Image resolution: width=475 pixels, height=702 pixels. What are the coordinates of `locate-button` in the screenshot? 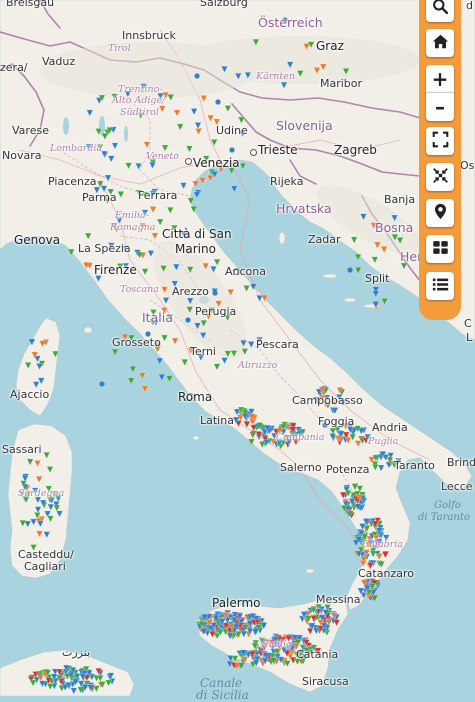 It's located at (440, 213).